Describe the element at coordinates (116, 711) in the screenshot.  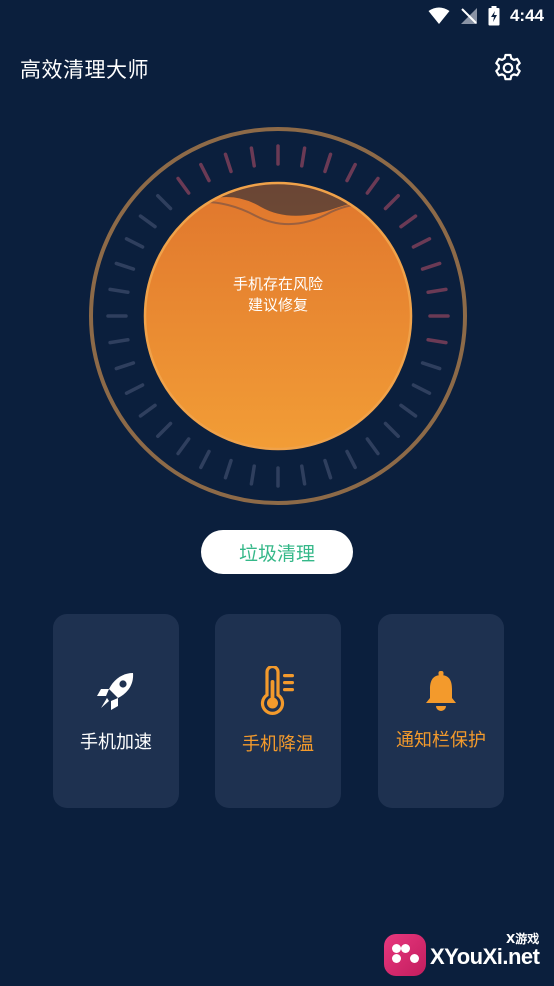
I see `card-phone-speedup: 手机加速` at that location.